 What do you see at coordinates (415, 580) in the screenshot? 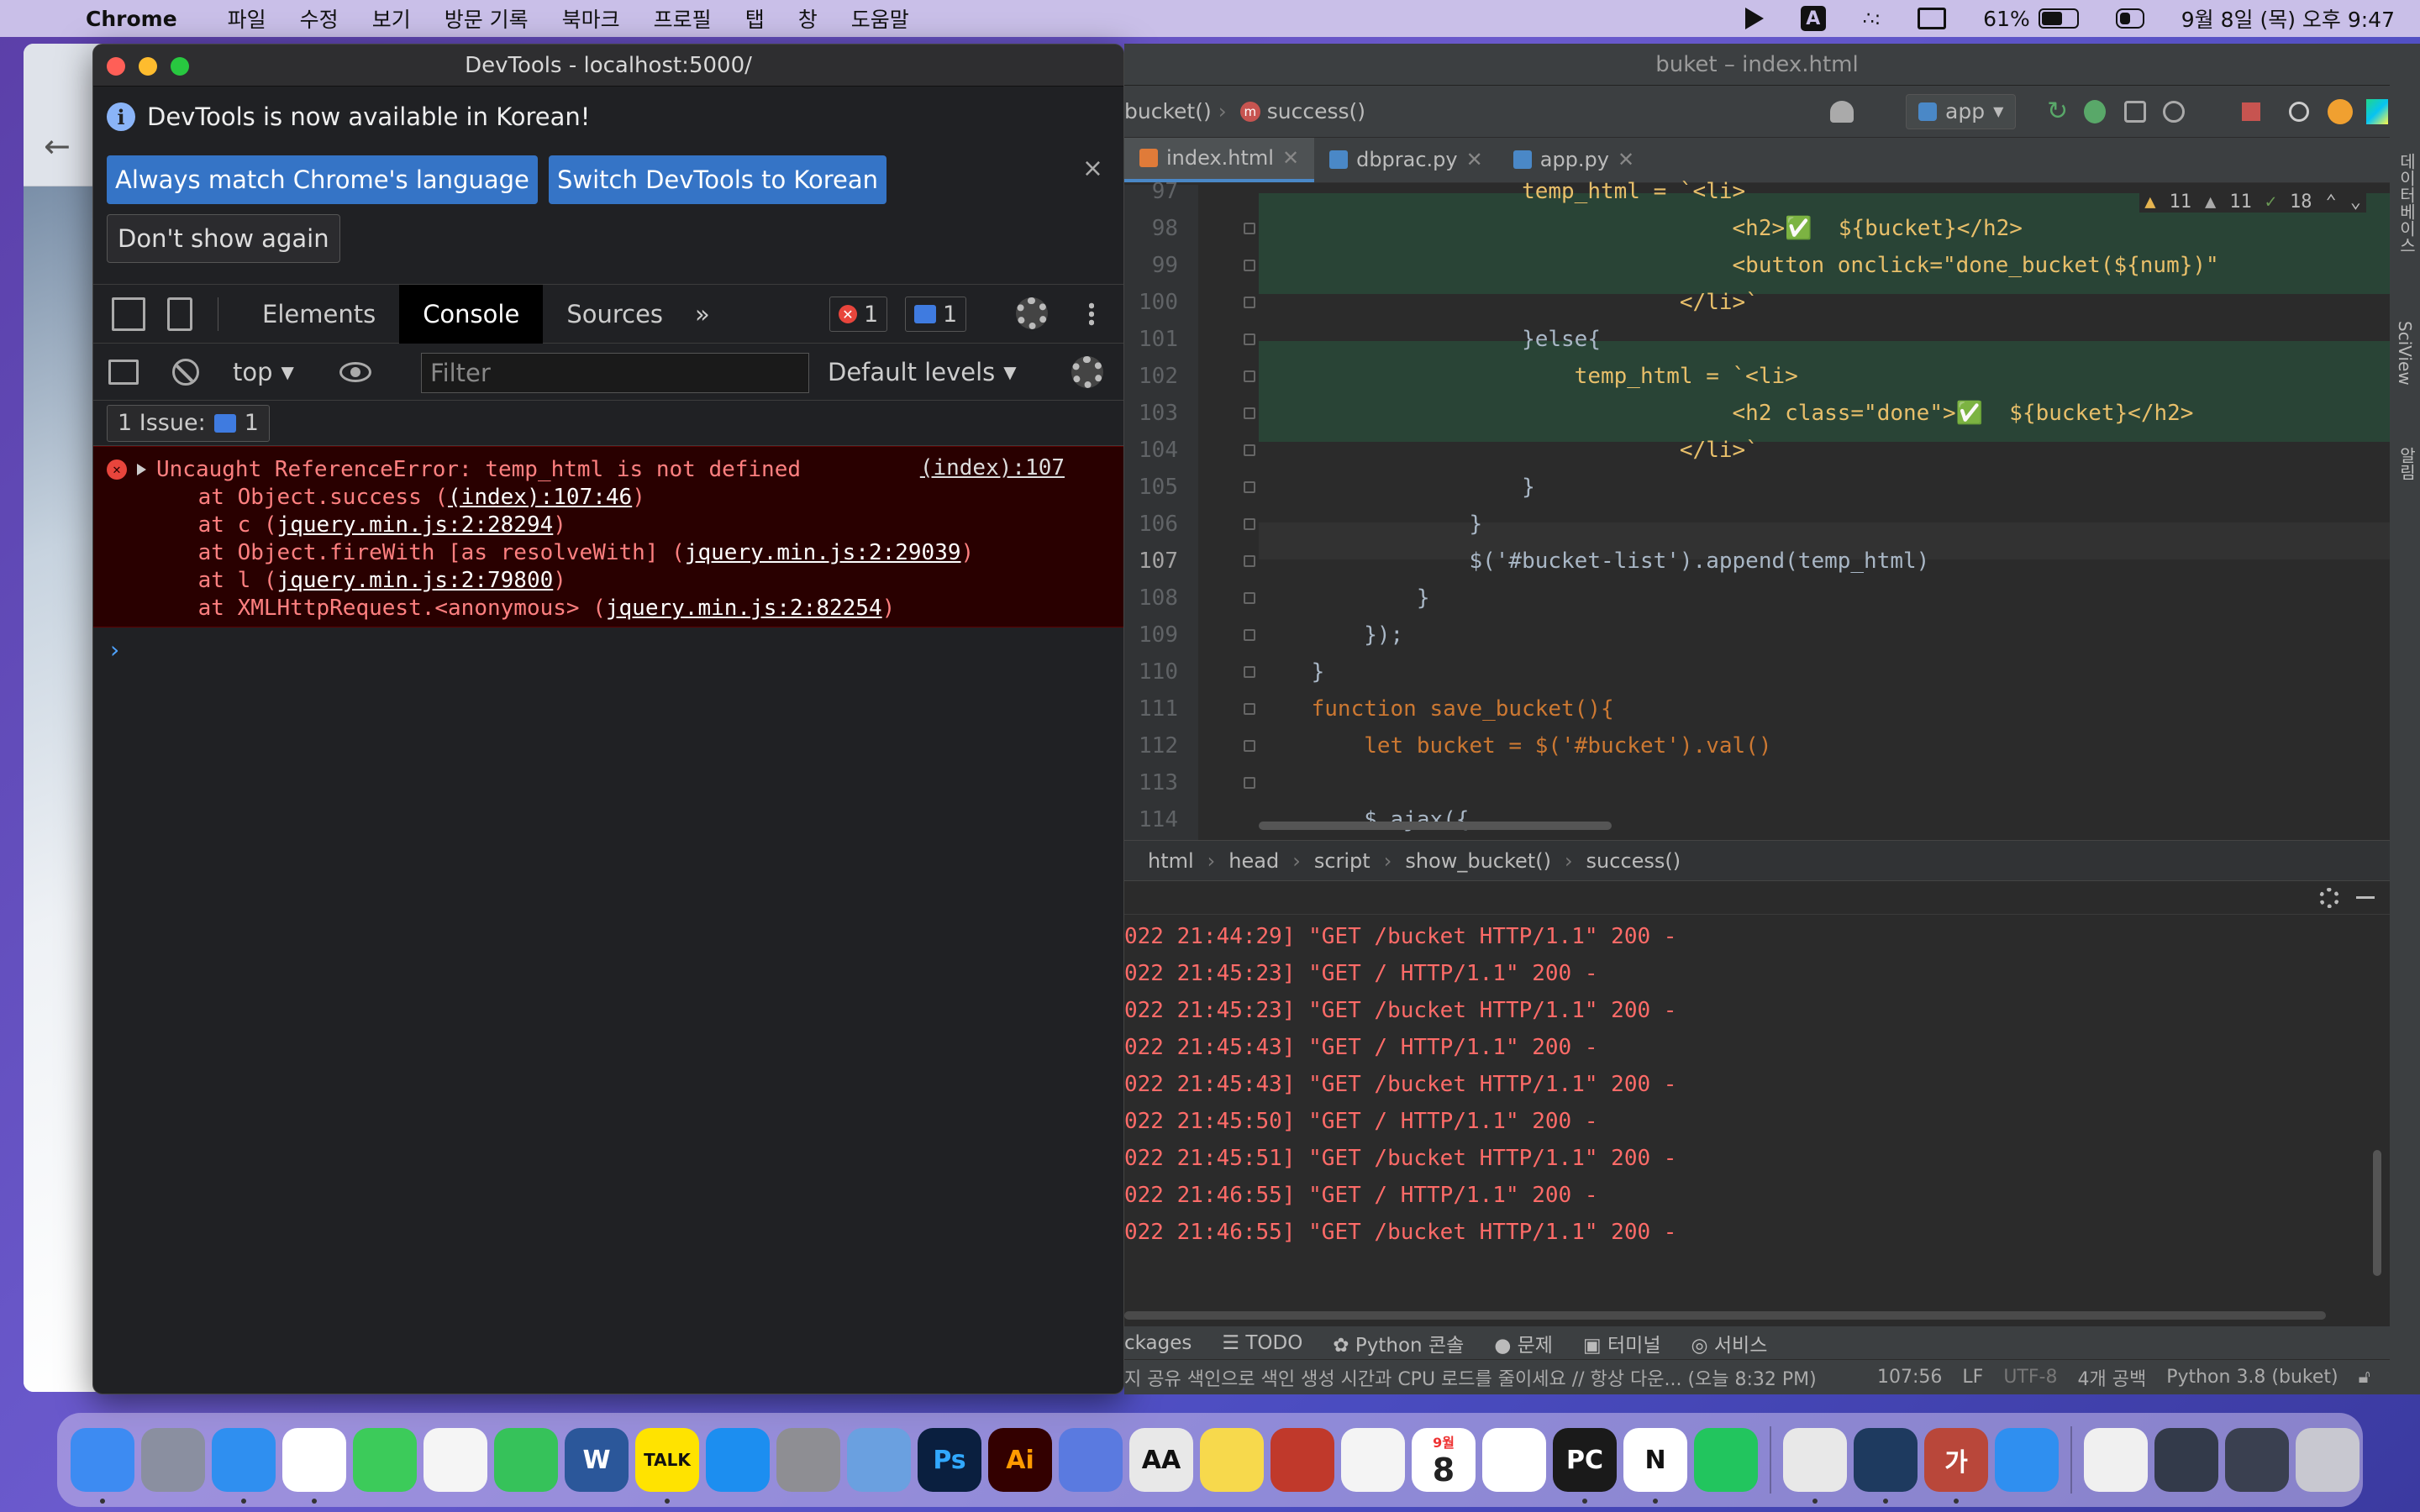
I see `stack-link: jquery.min.js:2:79800` at bounding box center [415, 580].